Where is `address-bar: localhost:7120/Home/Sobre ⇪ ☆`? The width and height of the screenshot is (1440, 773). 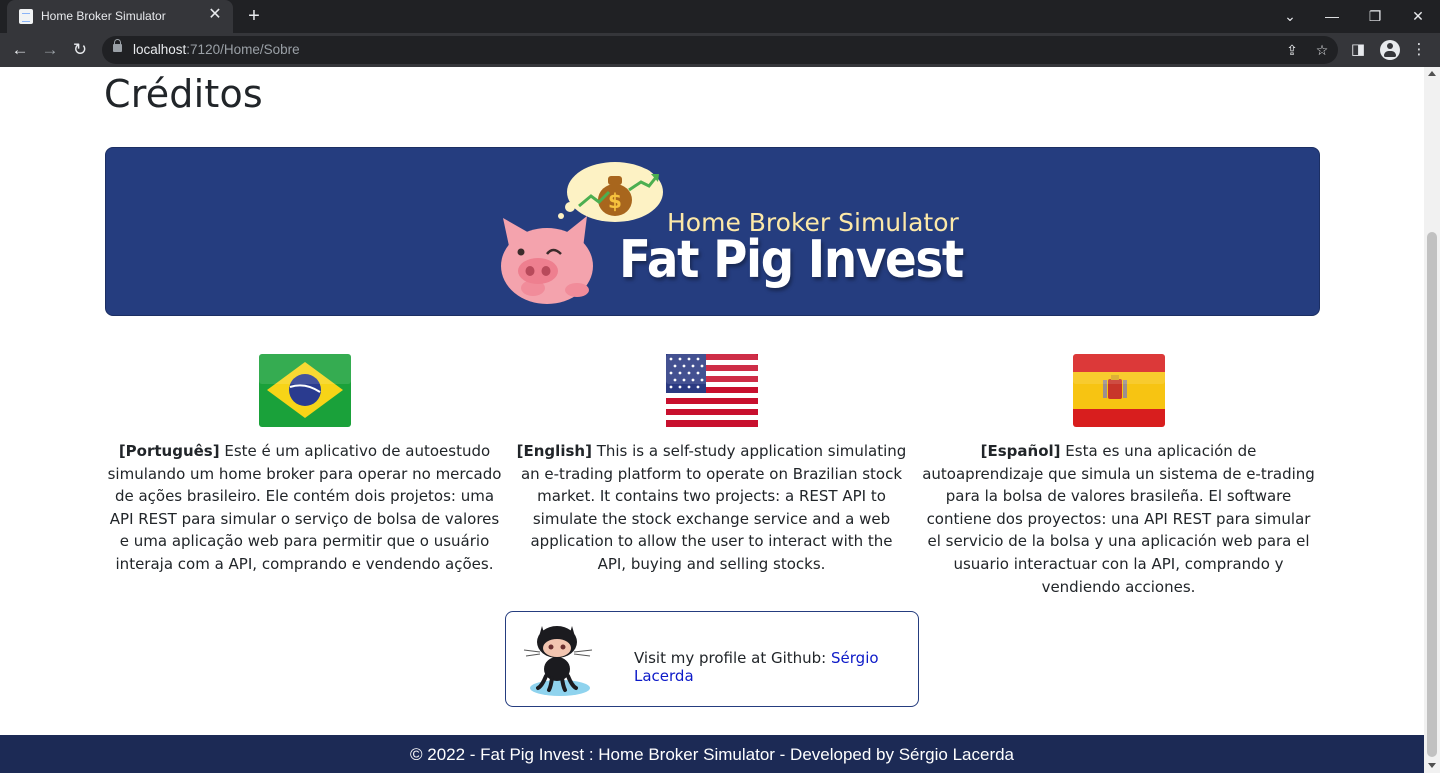 address-bar: localhost:7120/Home/Sobre ⇪ ☆ is located at coordinates (720, 50).